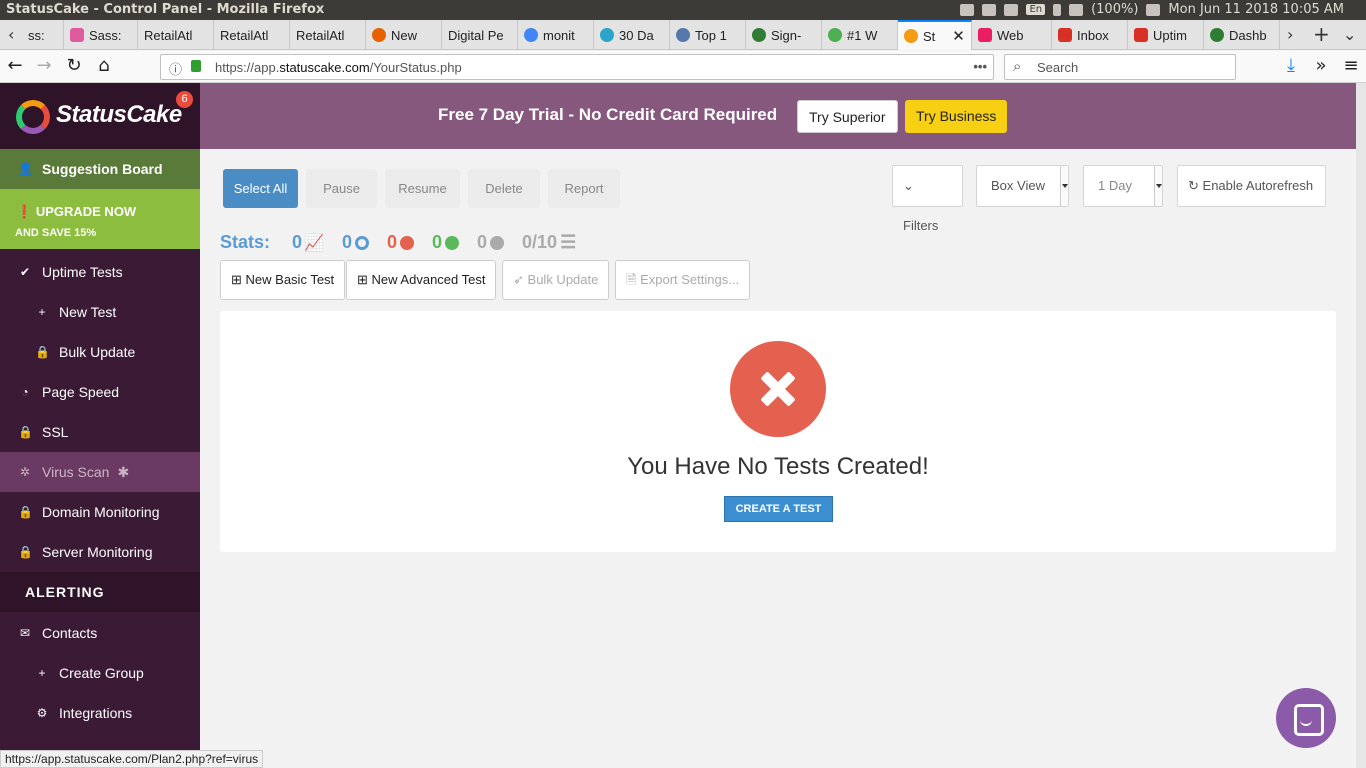 This screenshot has width=1366, height=768. I want to click on menu-icon: ≡, so click(1351, 65).